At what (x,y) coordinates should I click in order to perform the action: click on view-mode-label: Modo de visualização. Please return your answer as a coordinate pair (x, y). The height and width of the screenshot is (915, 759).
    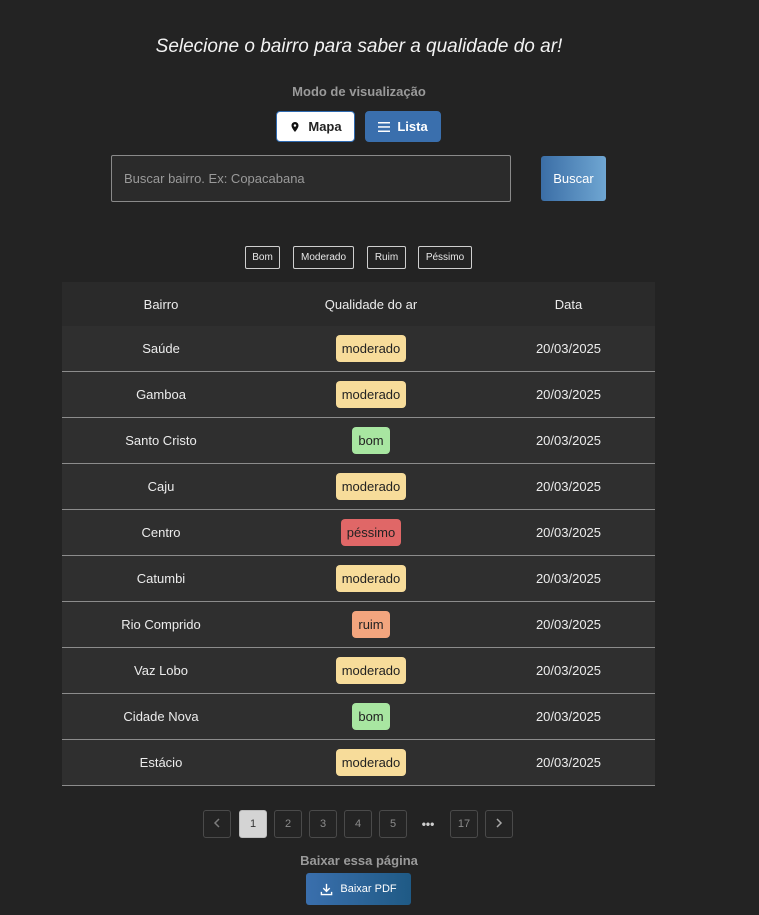
    Looking at the image, I should click on (359, 91).